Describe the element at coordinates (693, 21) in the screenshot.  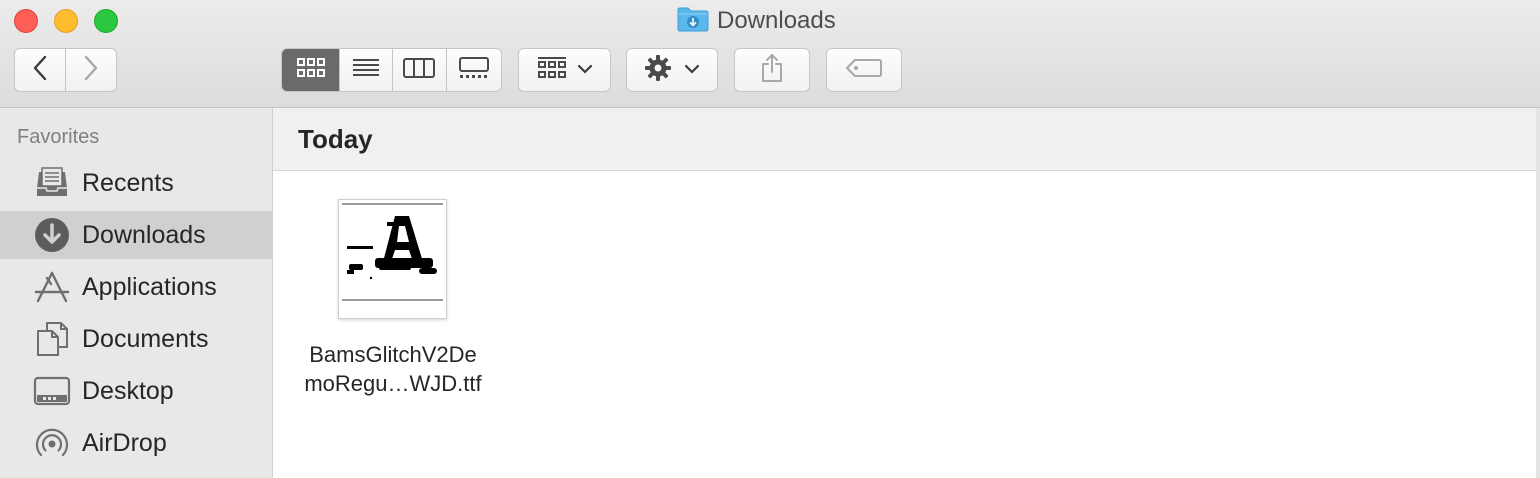
I see `folder-icon` at that location.